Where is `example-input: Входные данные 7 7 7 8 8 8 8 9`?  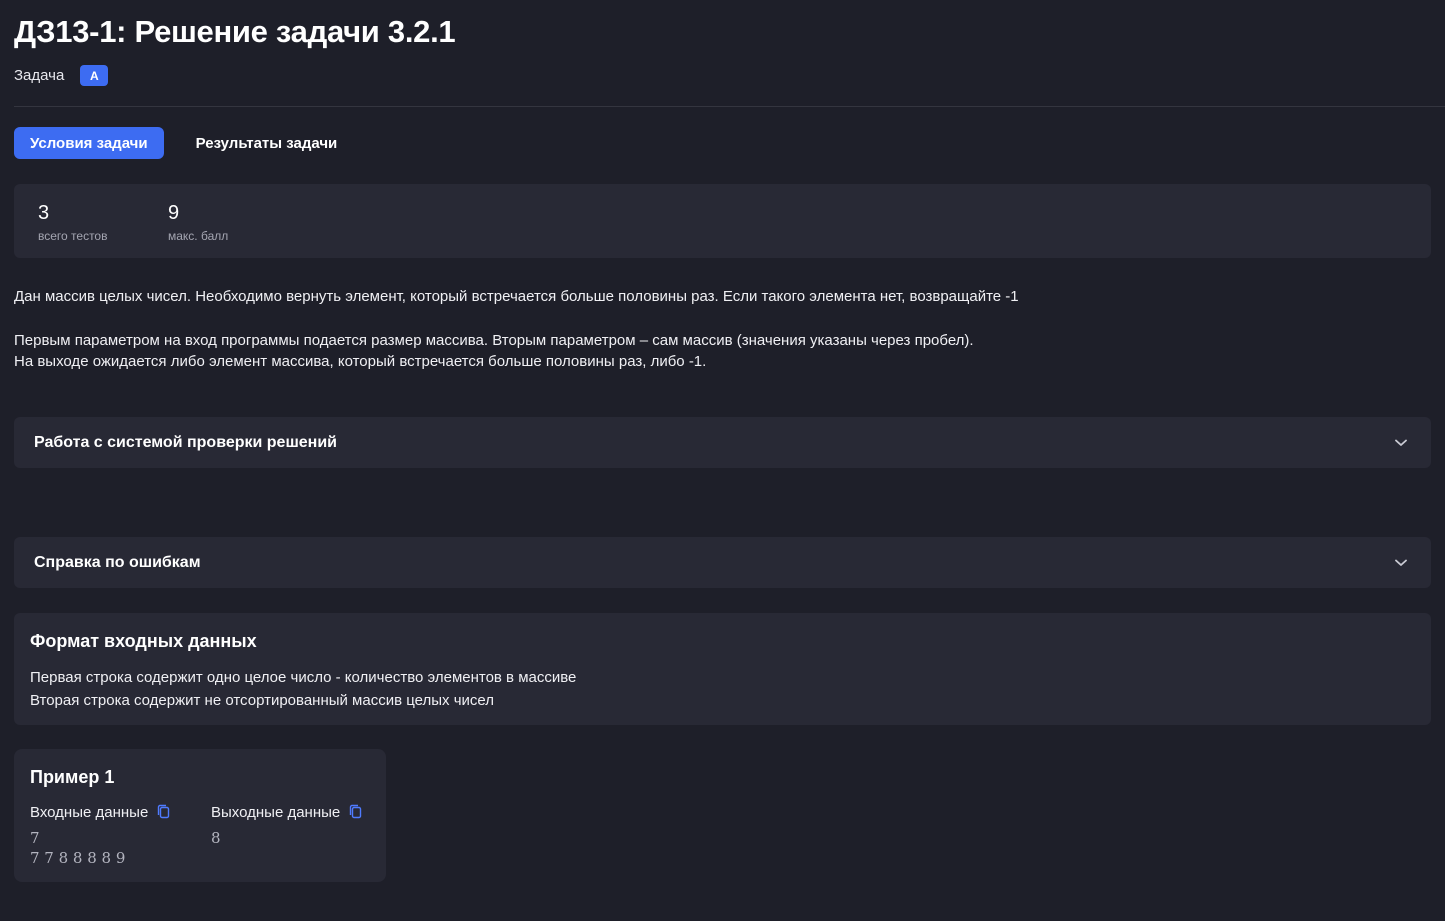 example-input: Входные данные 7 7 7 8 8 8 8 9 is located at coordinates (120, 835).